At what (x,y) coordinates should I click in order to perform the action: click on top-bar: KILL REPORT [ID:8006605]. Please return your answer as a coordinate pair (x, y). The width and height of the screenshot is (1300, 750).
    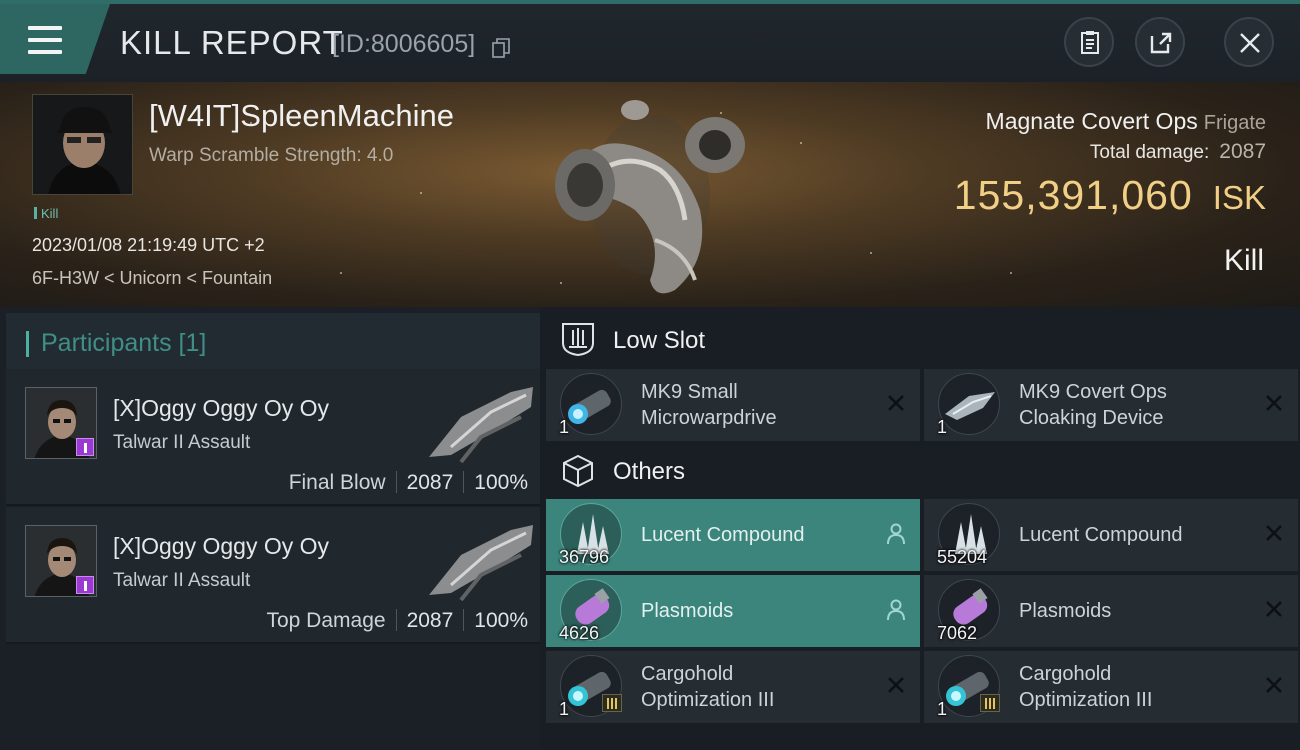
    Looking at the image, I should click on (650, 41).